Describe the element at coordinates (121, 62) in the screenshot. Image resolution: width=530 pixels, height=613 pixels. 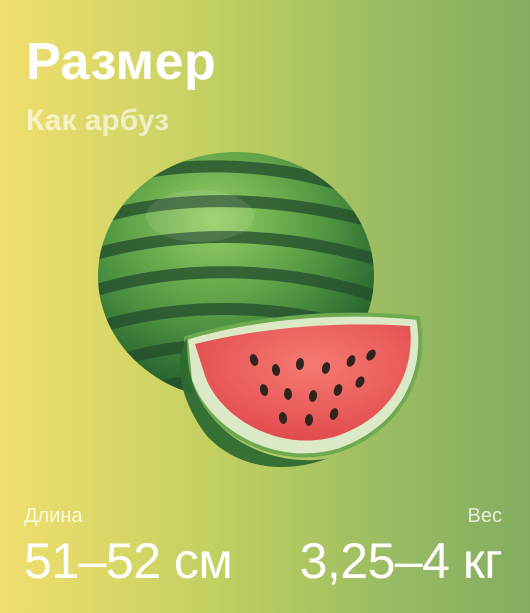
I see `page-title: Размер` at that location.